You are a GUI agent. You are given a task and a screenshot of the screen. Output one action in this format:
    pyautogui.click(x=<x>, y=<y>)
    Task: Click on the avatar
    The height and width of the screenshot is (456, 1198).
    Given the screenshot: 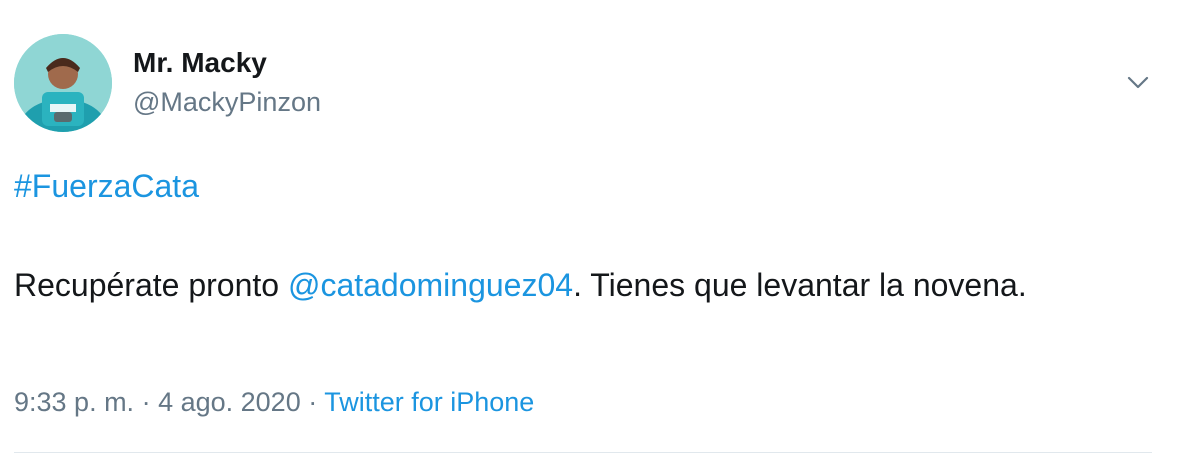 What is the action you would take?
    pyautogui.click(x=63, y=83)
    